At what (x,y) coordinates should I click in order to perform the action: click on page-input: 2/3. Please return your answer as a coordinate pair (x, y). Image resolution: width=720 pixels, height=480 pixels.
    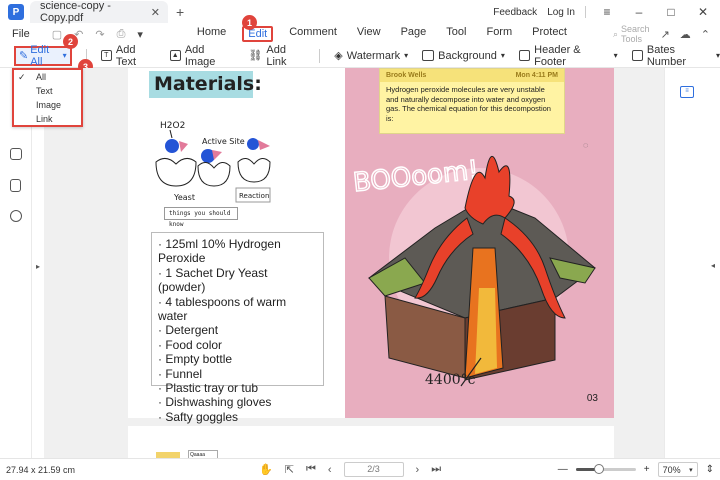
    Looking at the image, I should click on (373, 469).